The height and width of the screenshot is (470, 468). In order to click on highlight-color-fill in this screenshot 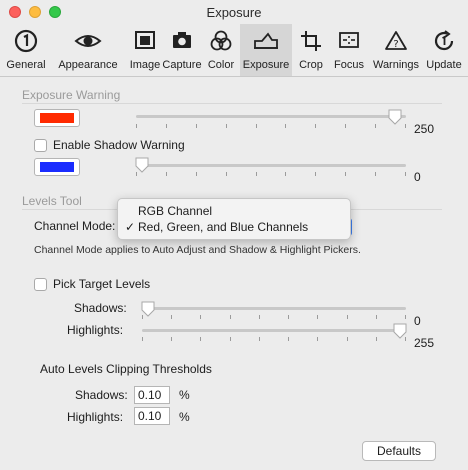, I will do `click(57, 118)`.